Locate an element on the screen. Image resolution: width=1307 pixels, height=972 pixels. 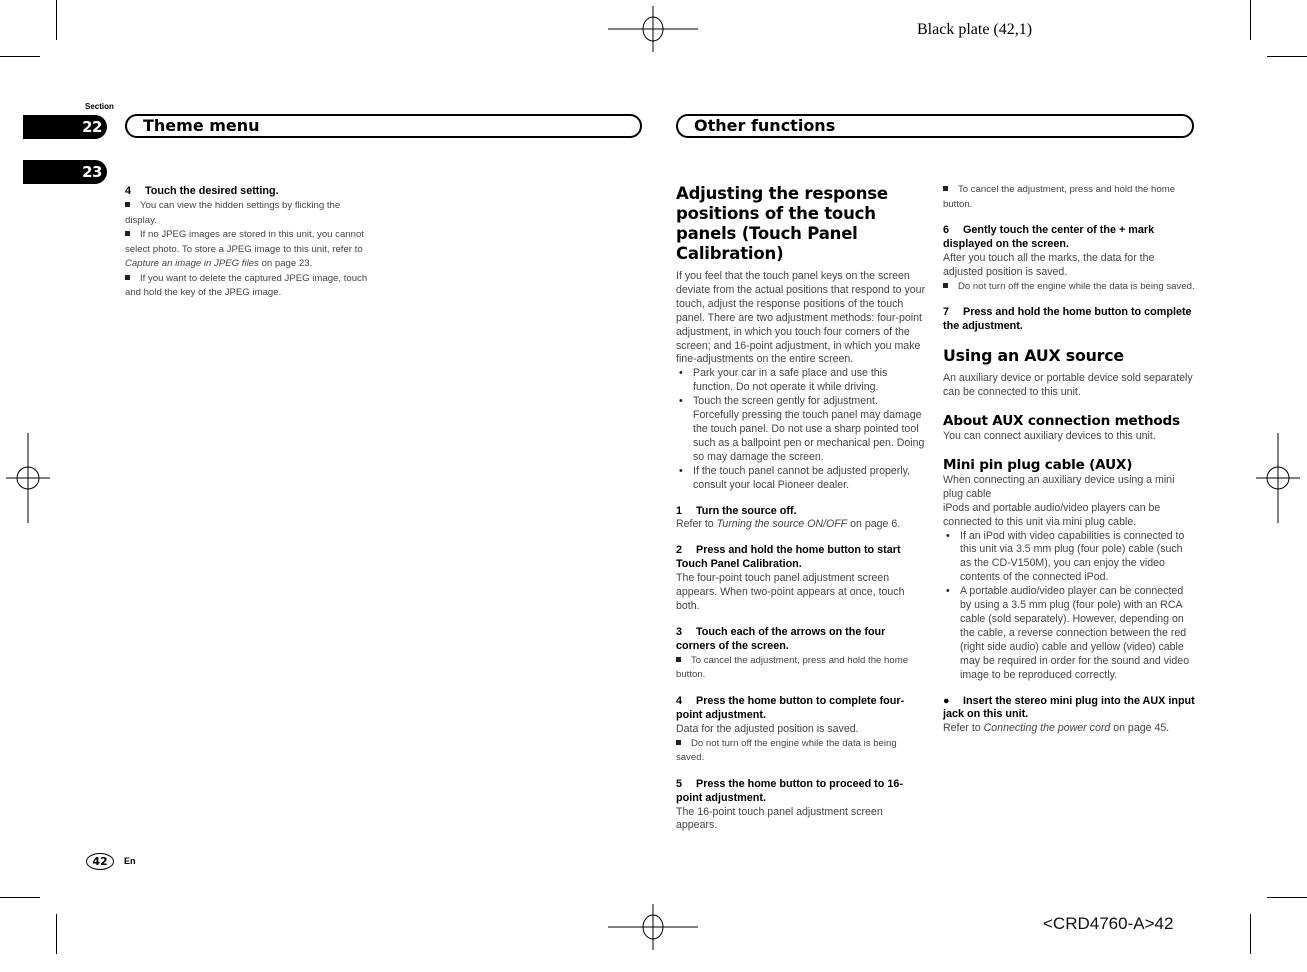
cross-reference-link: Capture an image in JPEG files is located at coordinates (192, 263).